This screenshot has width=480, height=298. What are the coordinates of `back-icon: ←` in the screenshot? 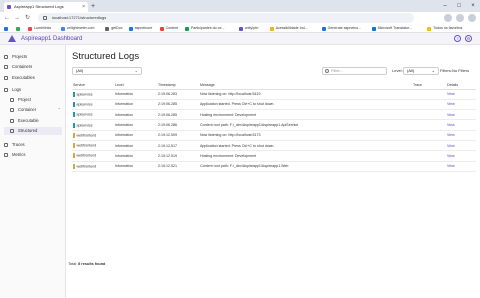 It's located at (7, 18).